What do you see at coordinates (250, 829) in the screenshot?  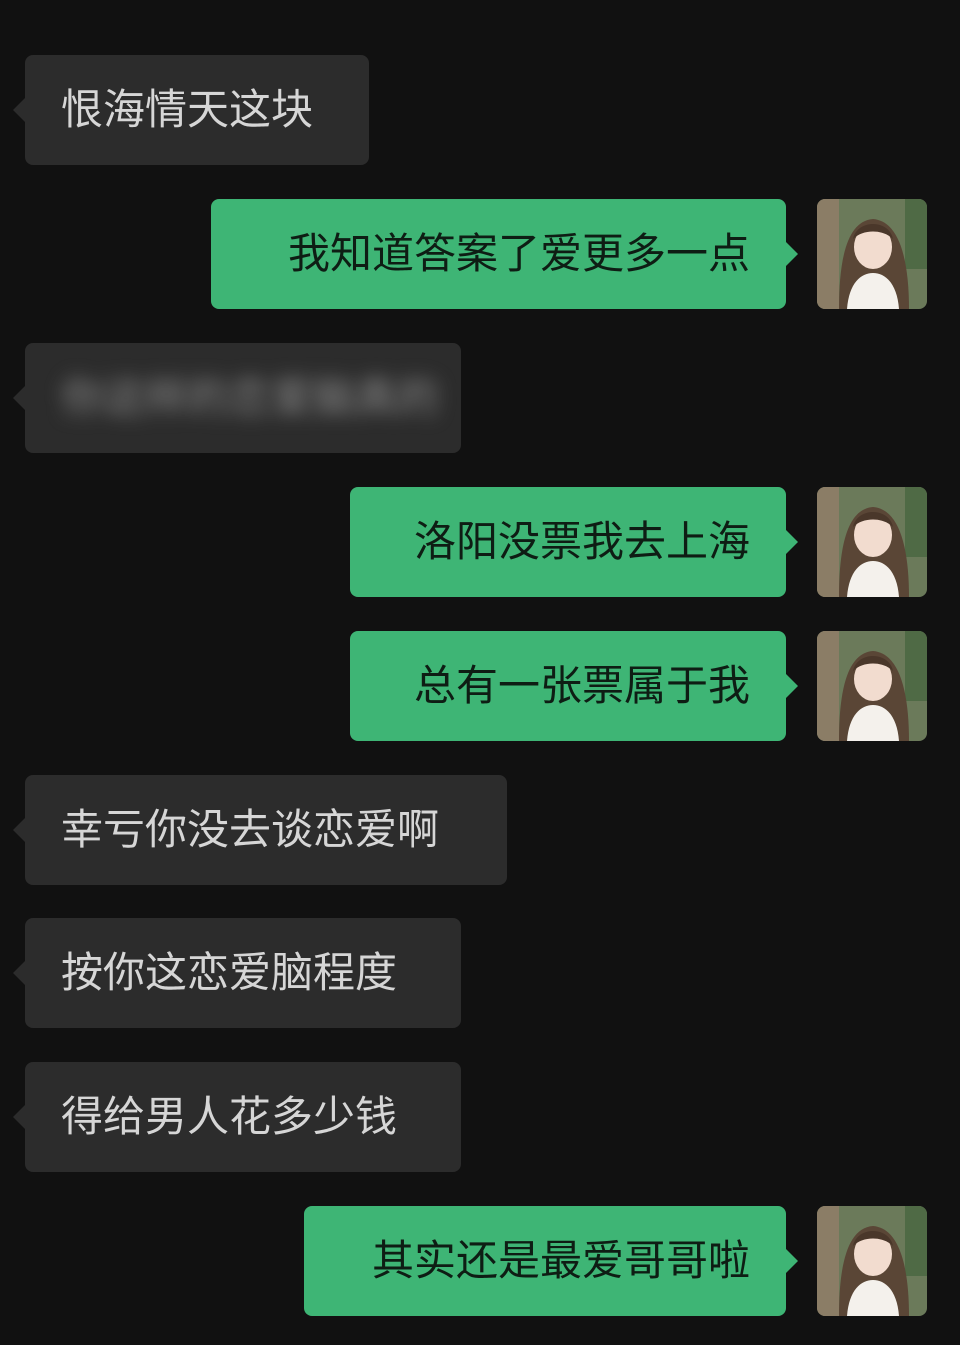 I see `message-text: 幸亏你没去谈恋爱啊` at bounding box center [250, 829].